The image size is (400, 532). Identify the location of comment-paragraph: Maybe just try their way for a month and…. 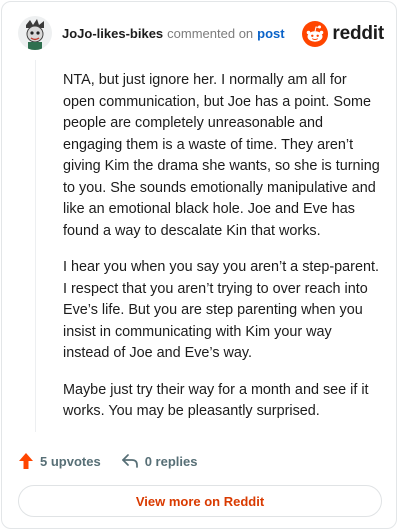
(216, 400).